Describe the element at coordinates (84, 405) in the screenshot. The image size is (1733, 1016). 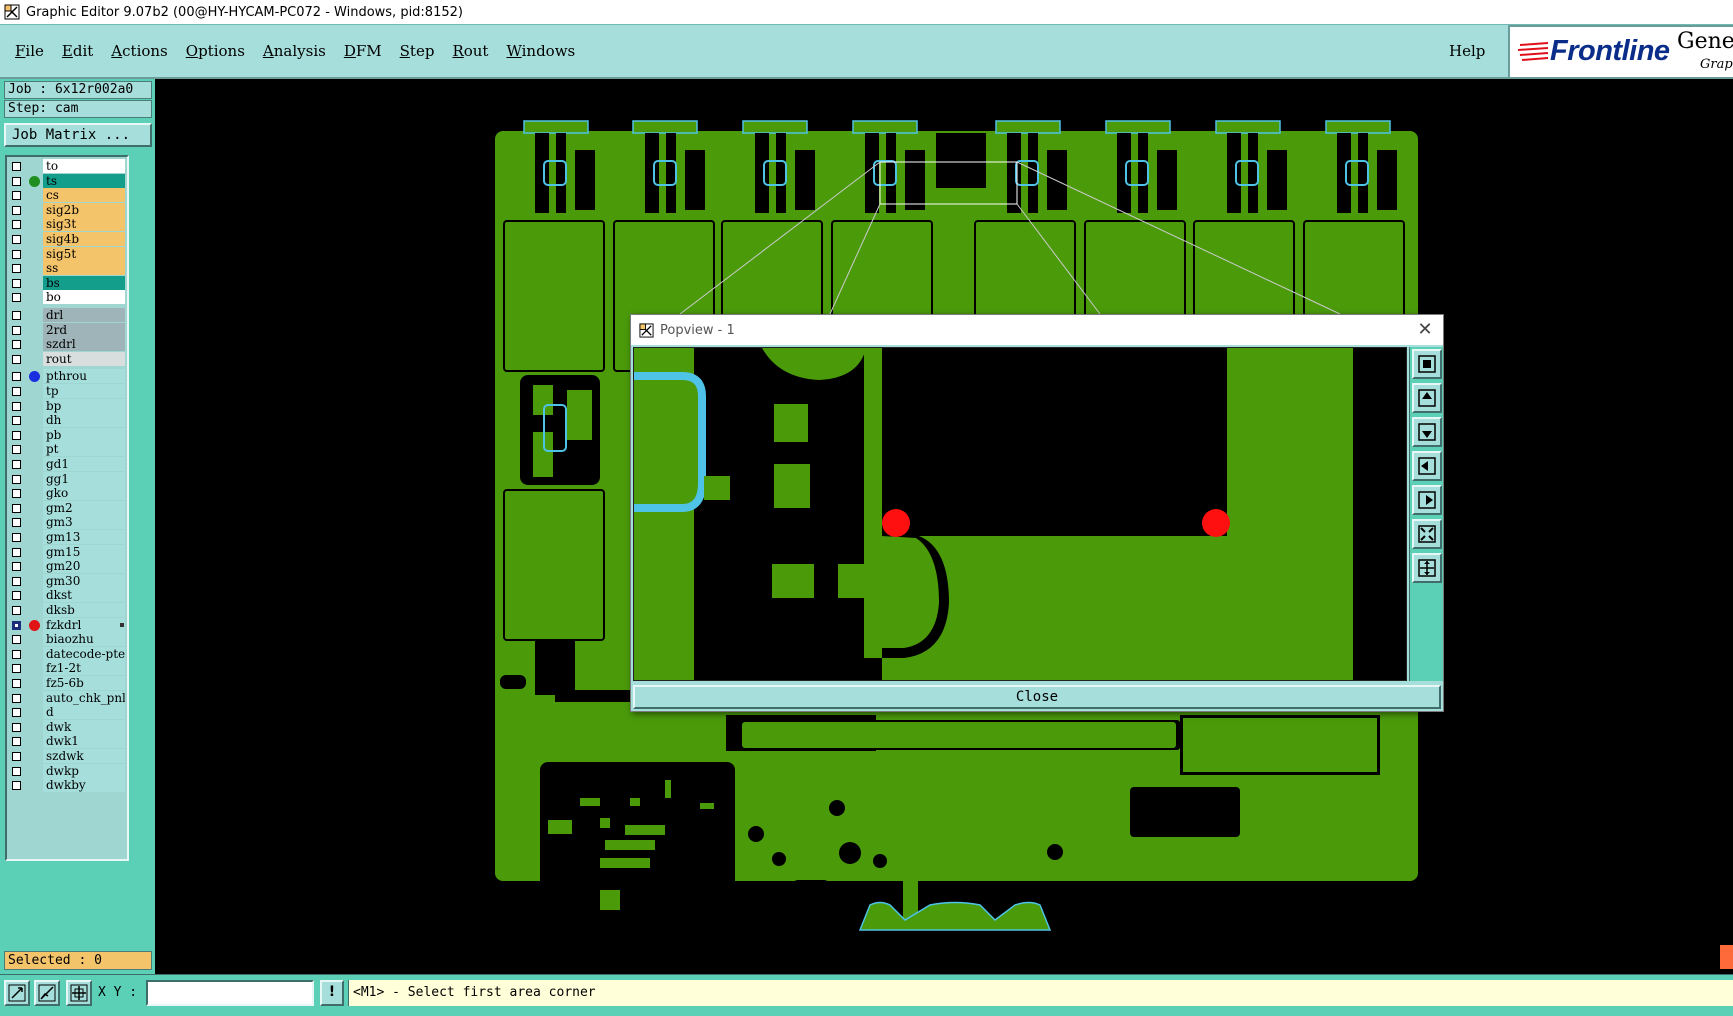
I see `layer-name: bp` at that location.